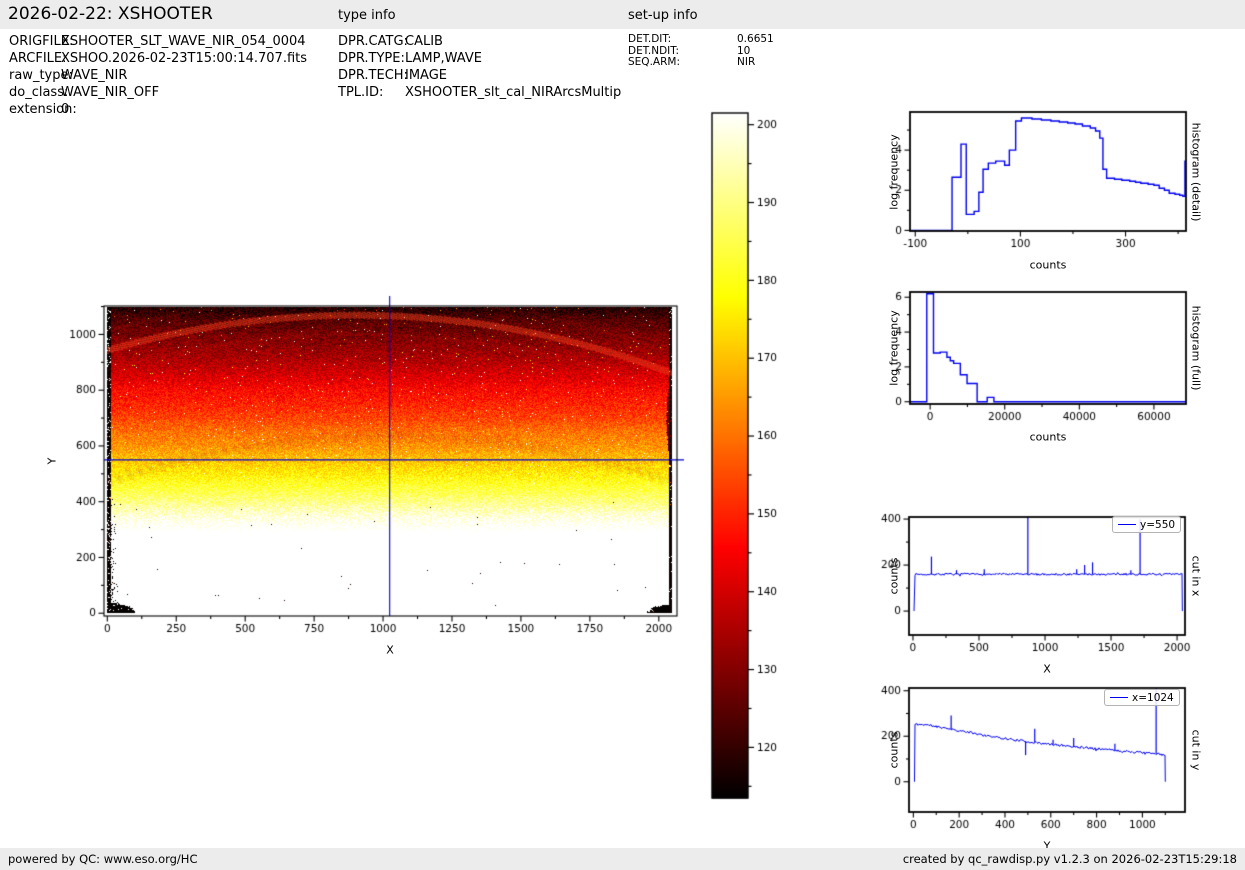  What do you see at coordinates (894, 576) in the screenshot?
I see `cut-x-y-label: counts` at bounding box center [894, 576].